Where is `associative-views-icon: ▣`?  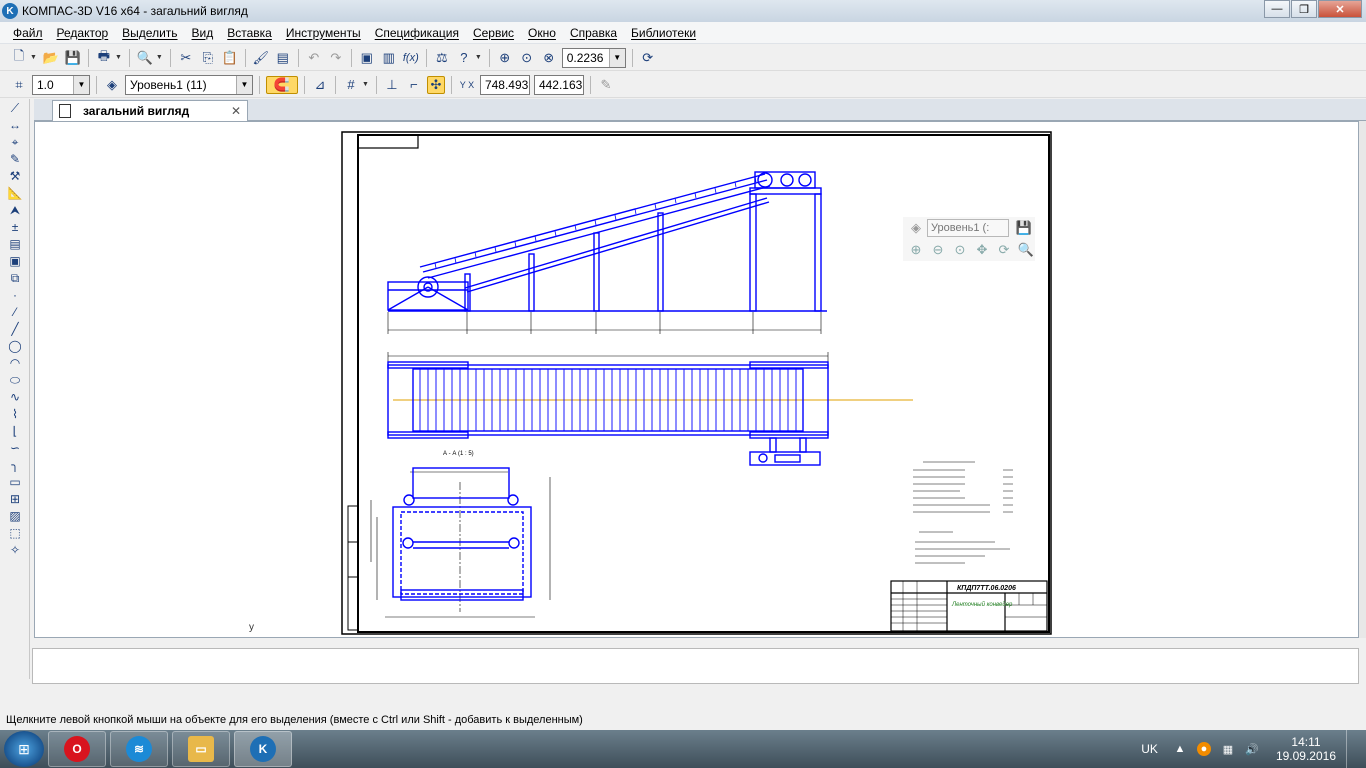 associative-views-icon: ▣ is located at coordinates (15, 261).